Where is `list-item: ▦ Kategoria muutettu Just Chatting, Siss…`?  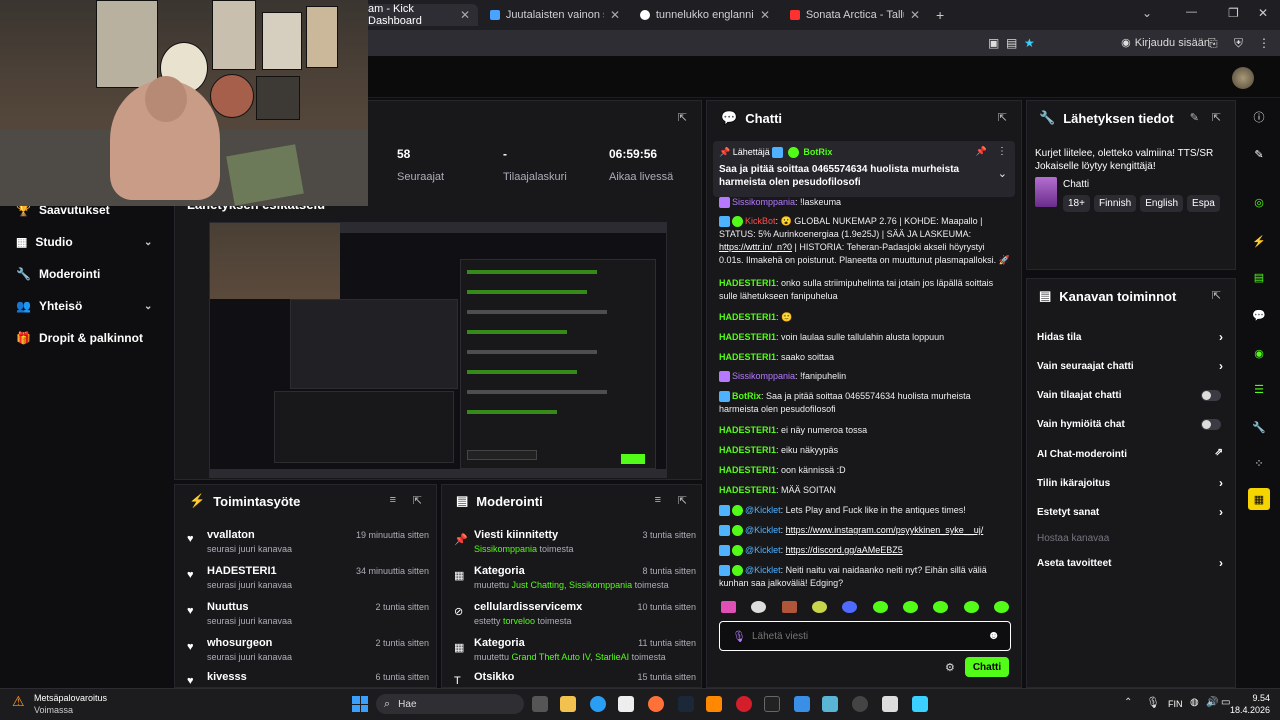 list-item: ▦ Kategoria muutettu Just Chatting, Siss… is located at coordinates (575, 583).